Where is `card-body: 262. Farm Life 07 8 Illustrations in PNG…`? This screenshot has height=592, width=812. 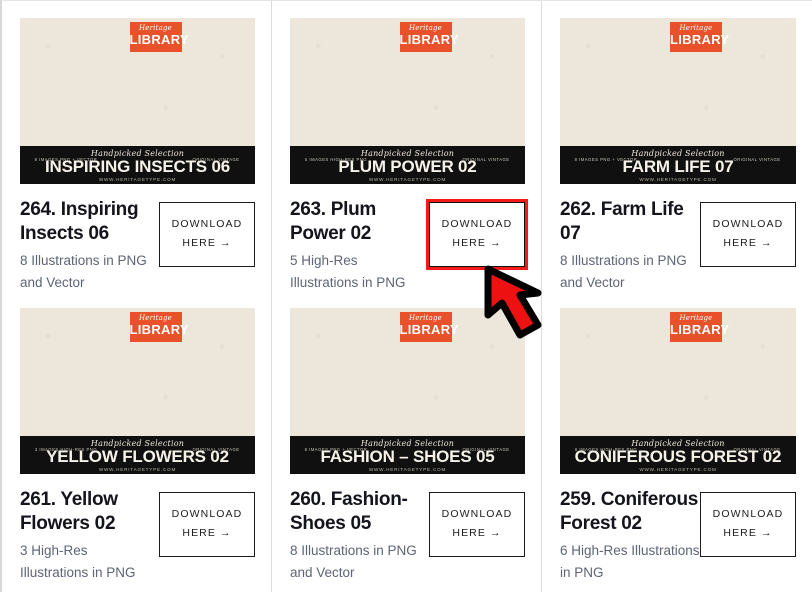
card-body: 262. Farm Life 07 8 Illustrations in PNG… is located at coordinates (678, 237).